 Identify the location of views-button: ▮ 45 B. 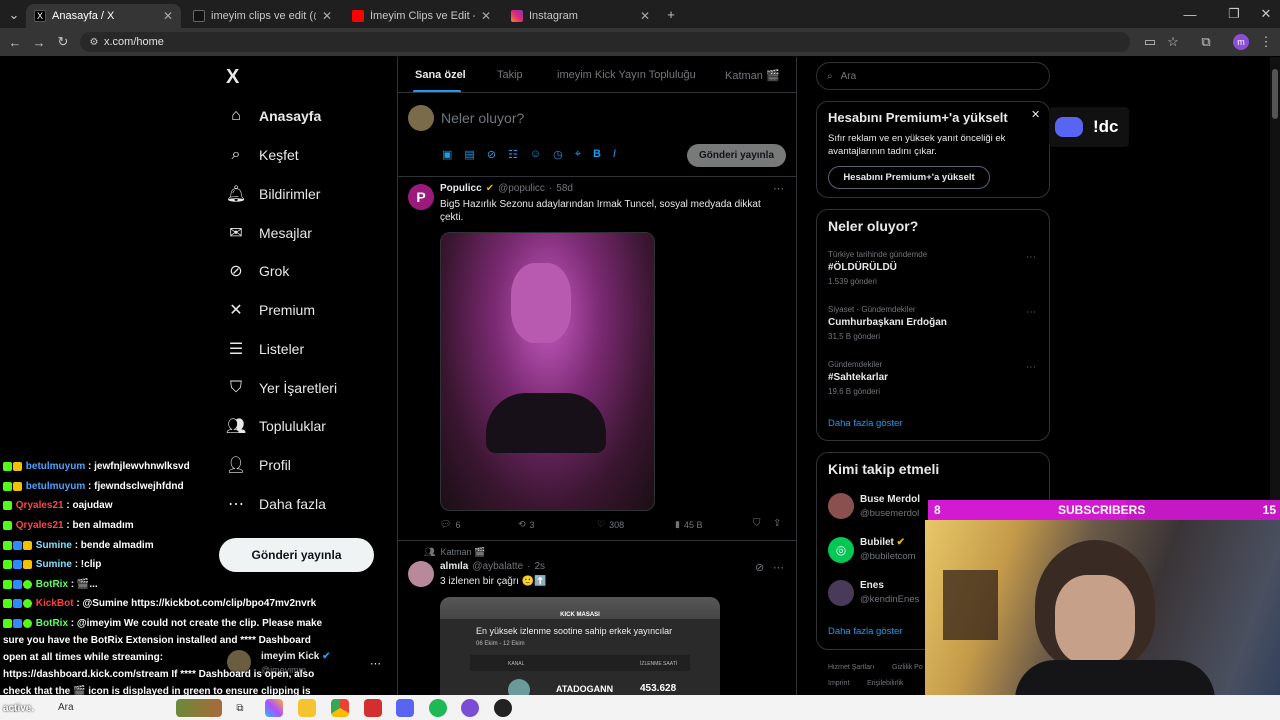
(688, 524).